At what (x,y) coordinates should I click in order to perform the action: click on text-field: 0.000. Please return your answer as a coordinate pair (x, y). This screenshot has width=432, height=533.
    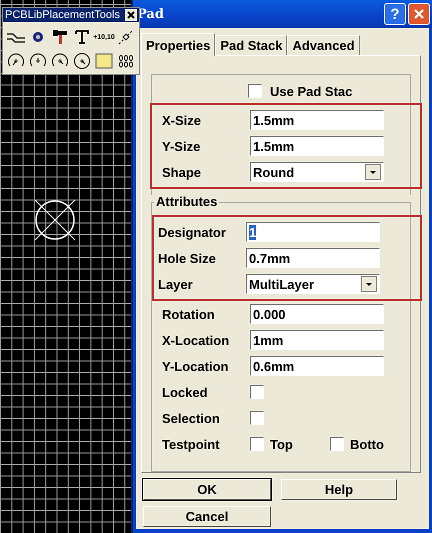
    Looking at the image, I should click on (317, 314).